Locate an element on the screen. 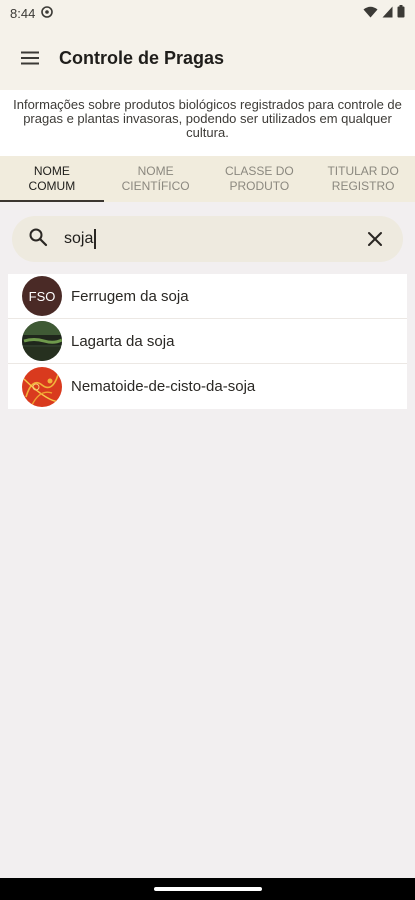  tab-label-line1: Titular do is located at coordinates (363, 171).